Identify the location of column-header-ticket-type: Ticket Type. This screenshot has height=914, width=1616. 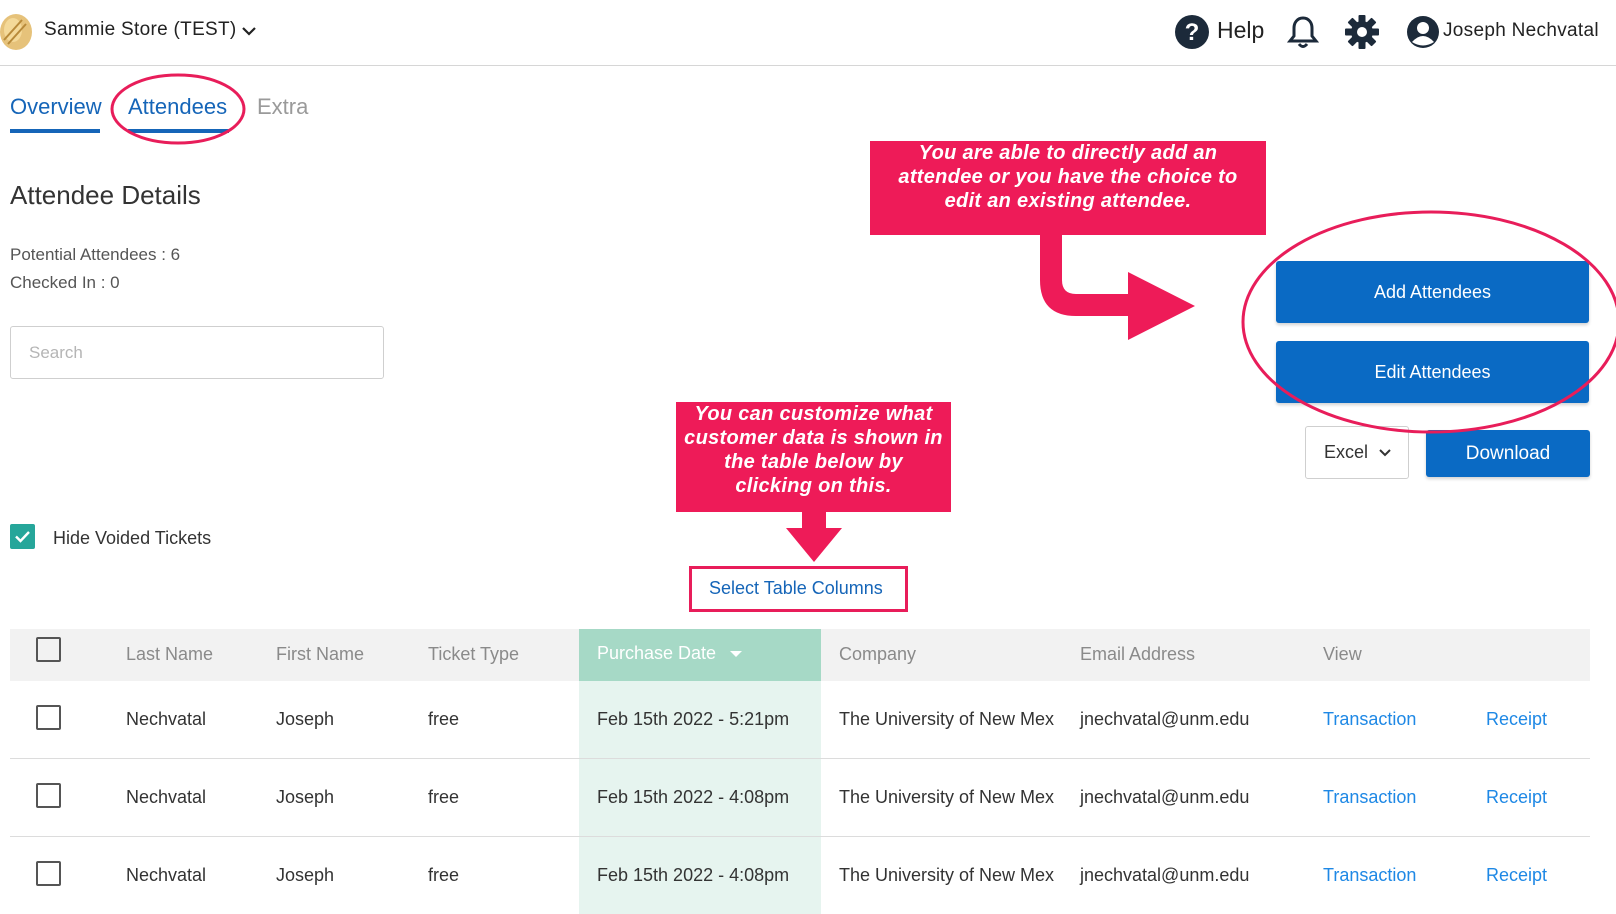
(473, 654).